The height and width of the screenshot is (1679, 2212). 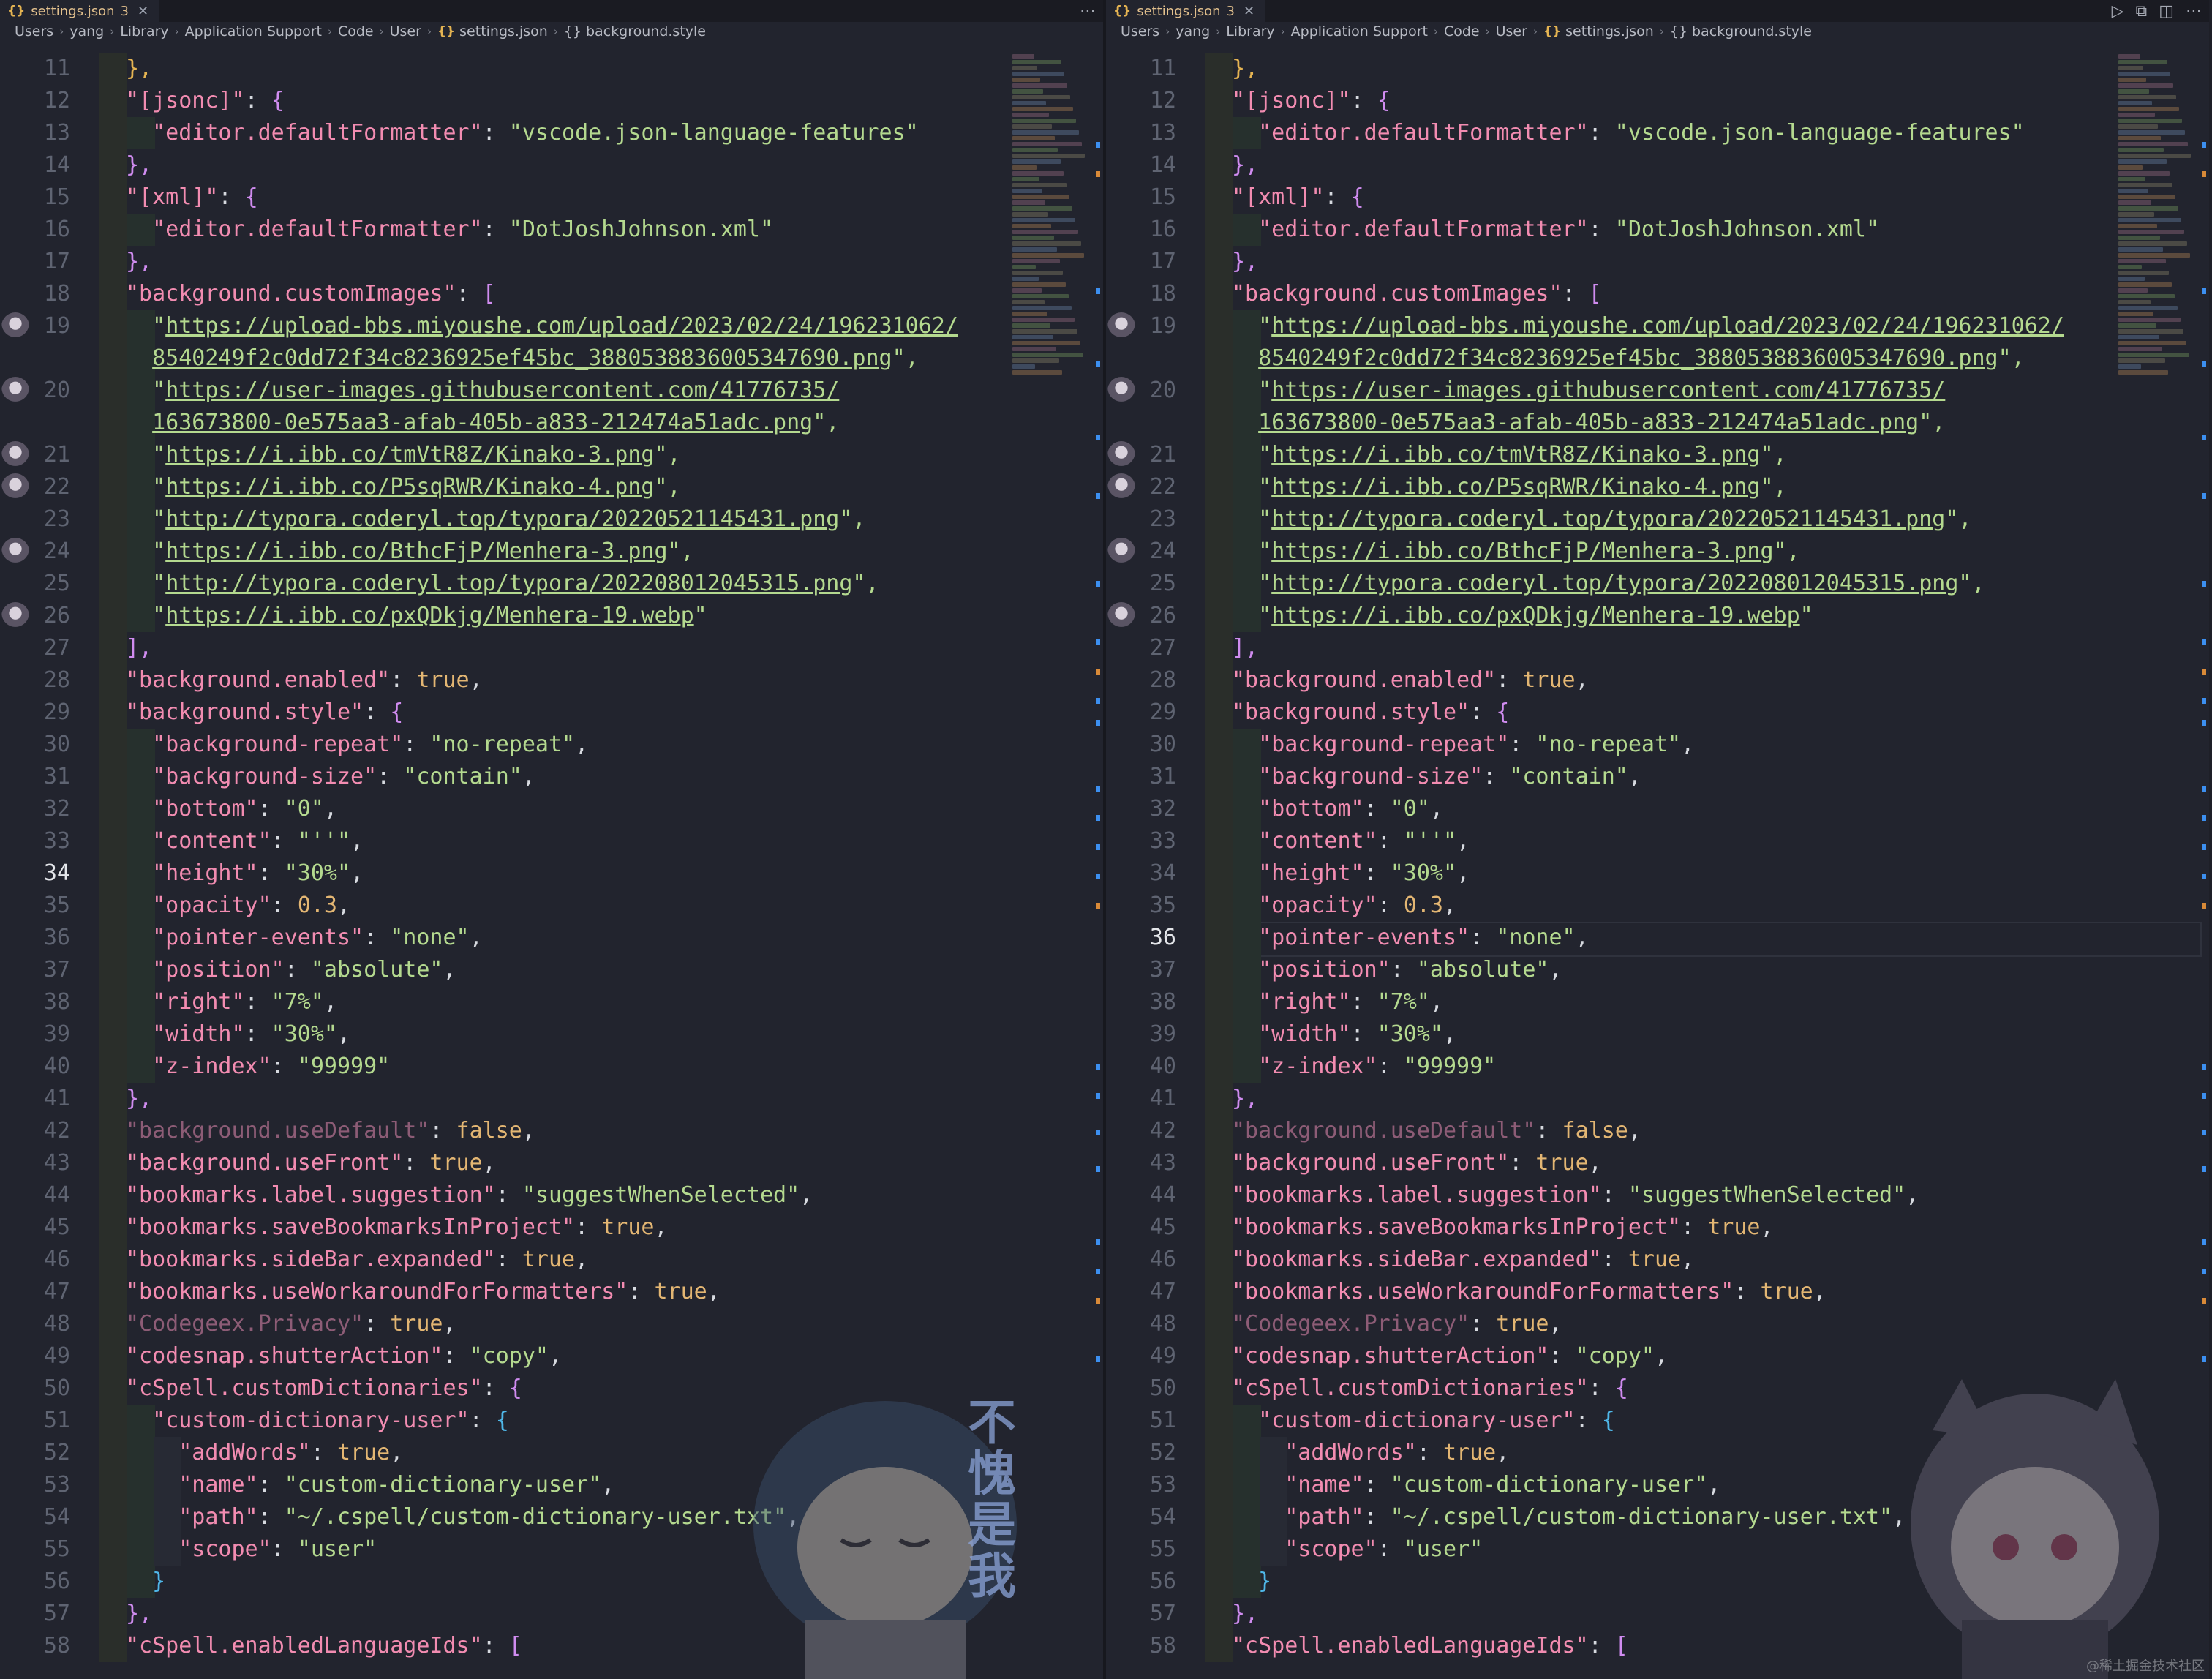 I want to click on code-line: 12 "[jsonc]": {, so click(x=1658, y=101).